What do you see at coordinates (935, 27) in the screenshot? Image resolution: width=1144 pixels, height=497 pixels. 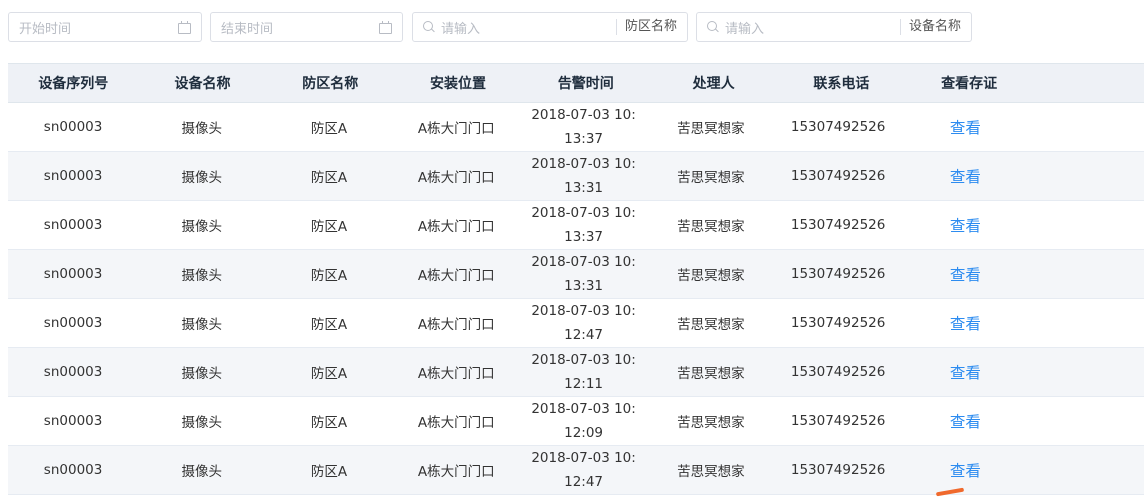 I see `device-search-suffix: 设备名称` at bounding box center [935, 27].